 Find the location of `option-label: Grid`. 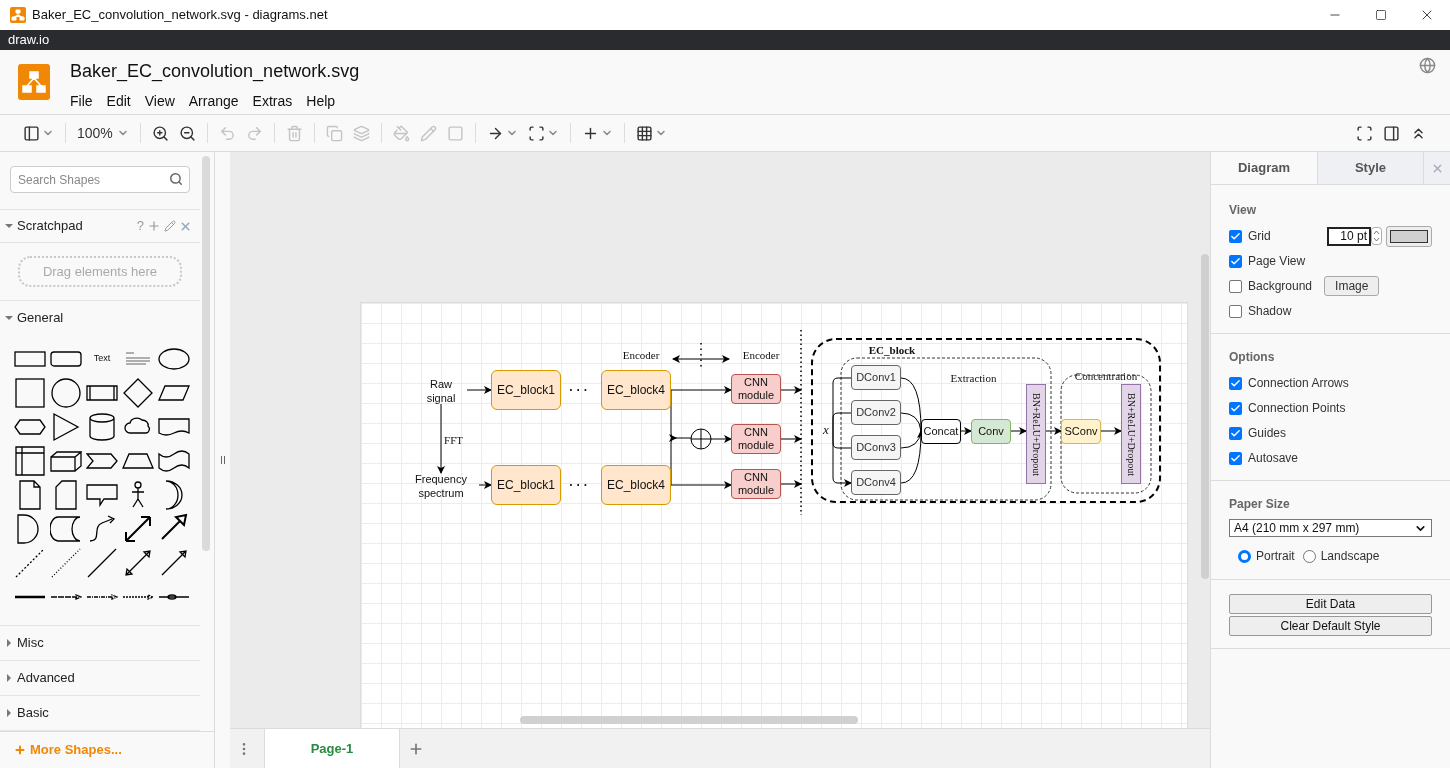

option-label: Grid is located at coordinates (1259, 236).